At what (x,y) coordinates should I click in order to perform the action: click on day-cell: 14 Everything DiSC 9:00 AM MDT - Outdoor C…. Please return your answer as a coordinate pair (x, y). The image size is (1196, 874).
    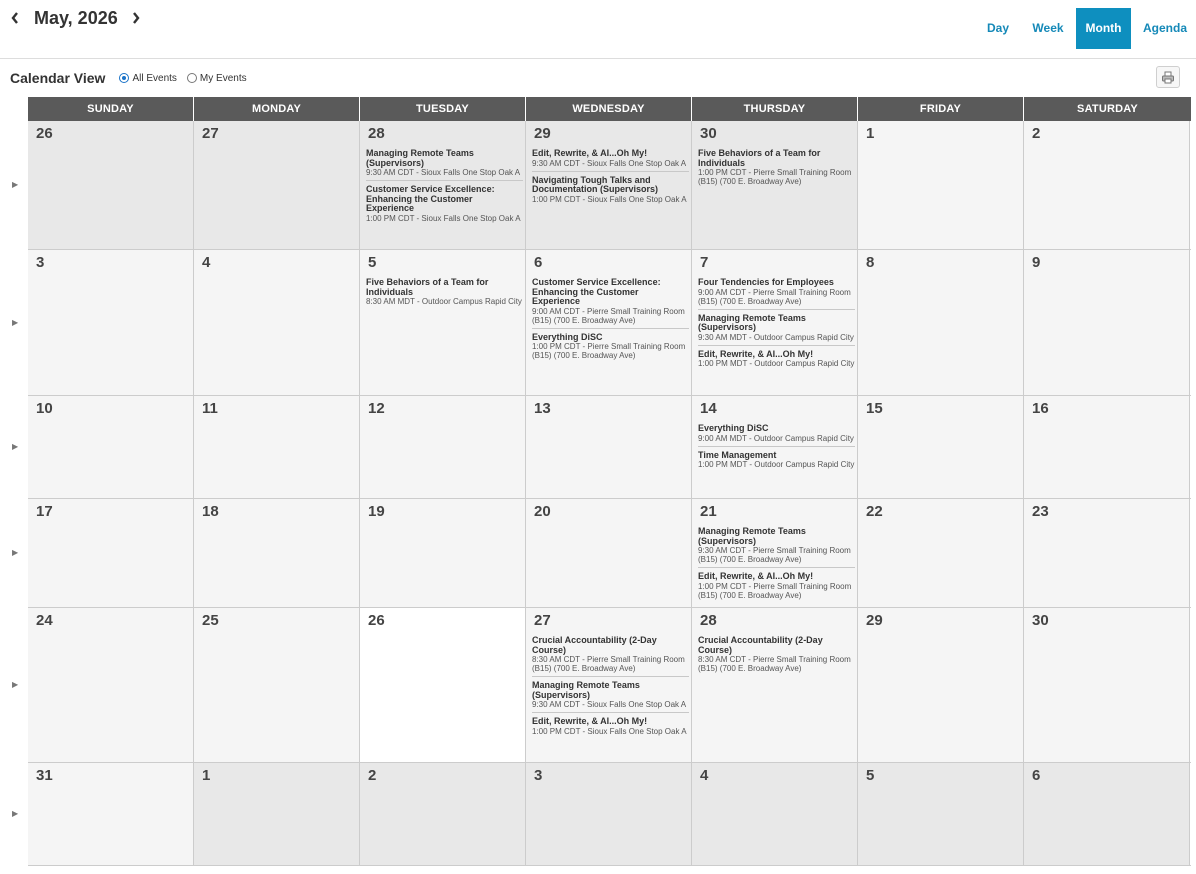
    Looking at the image, I should click on (775, 447).